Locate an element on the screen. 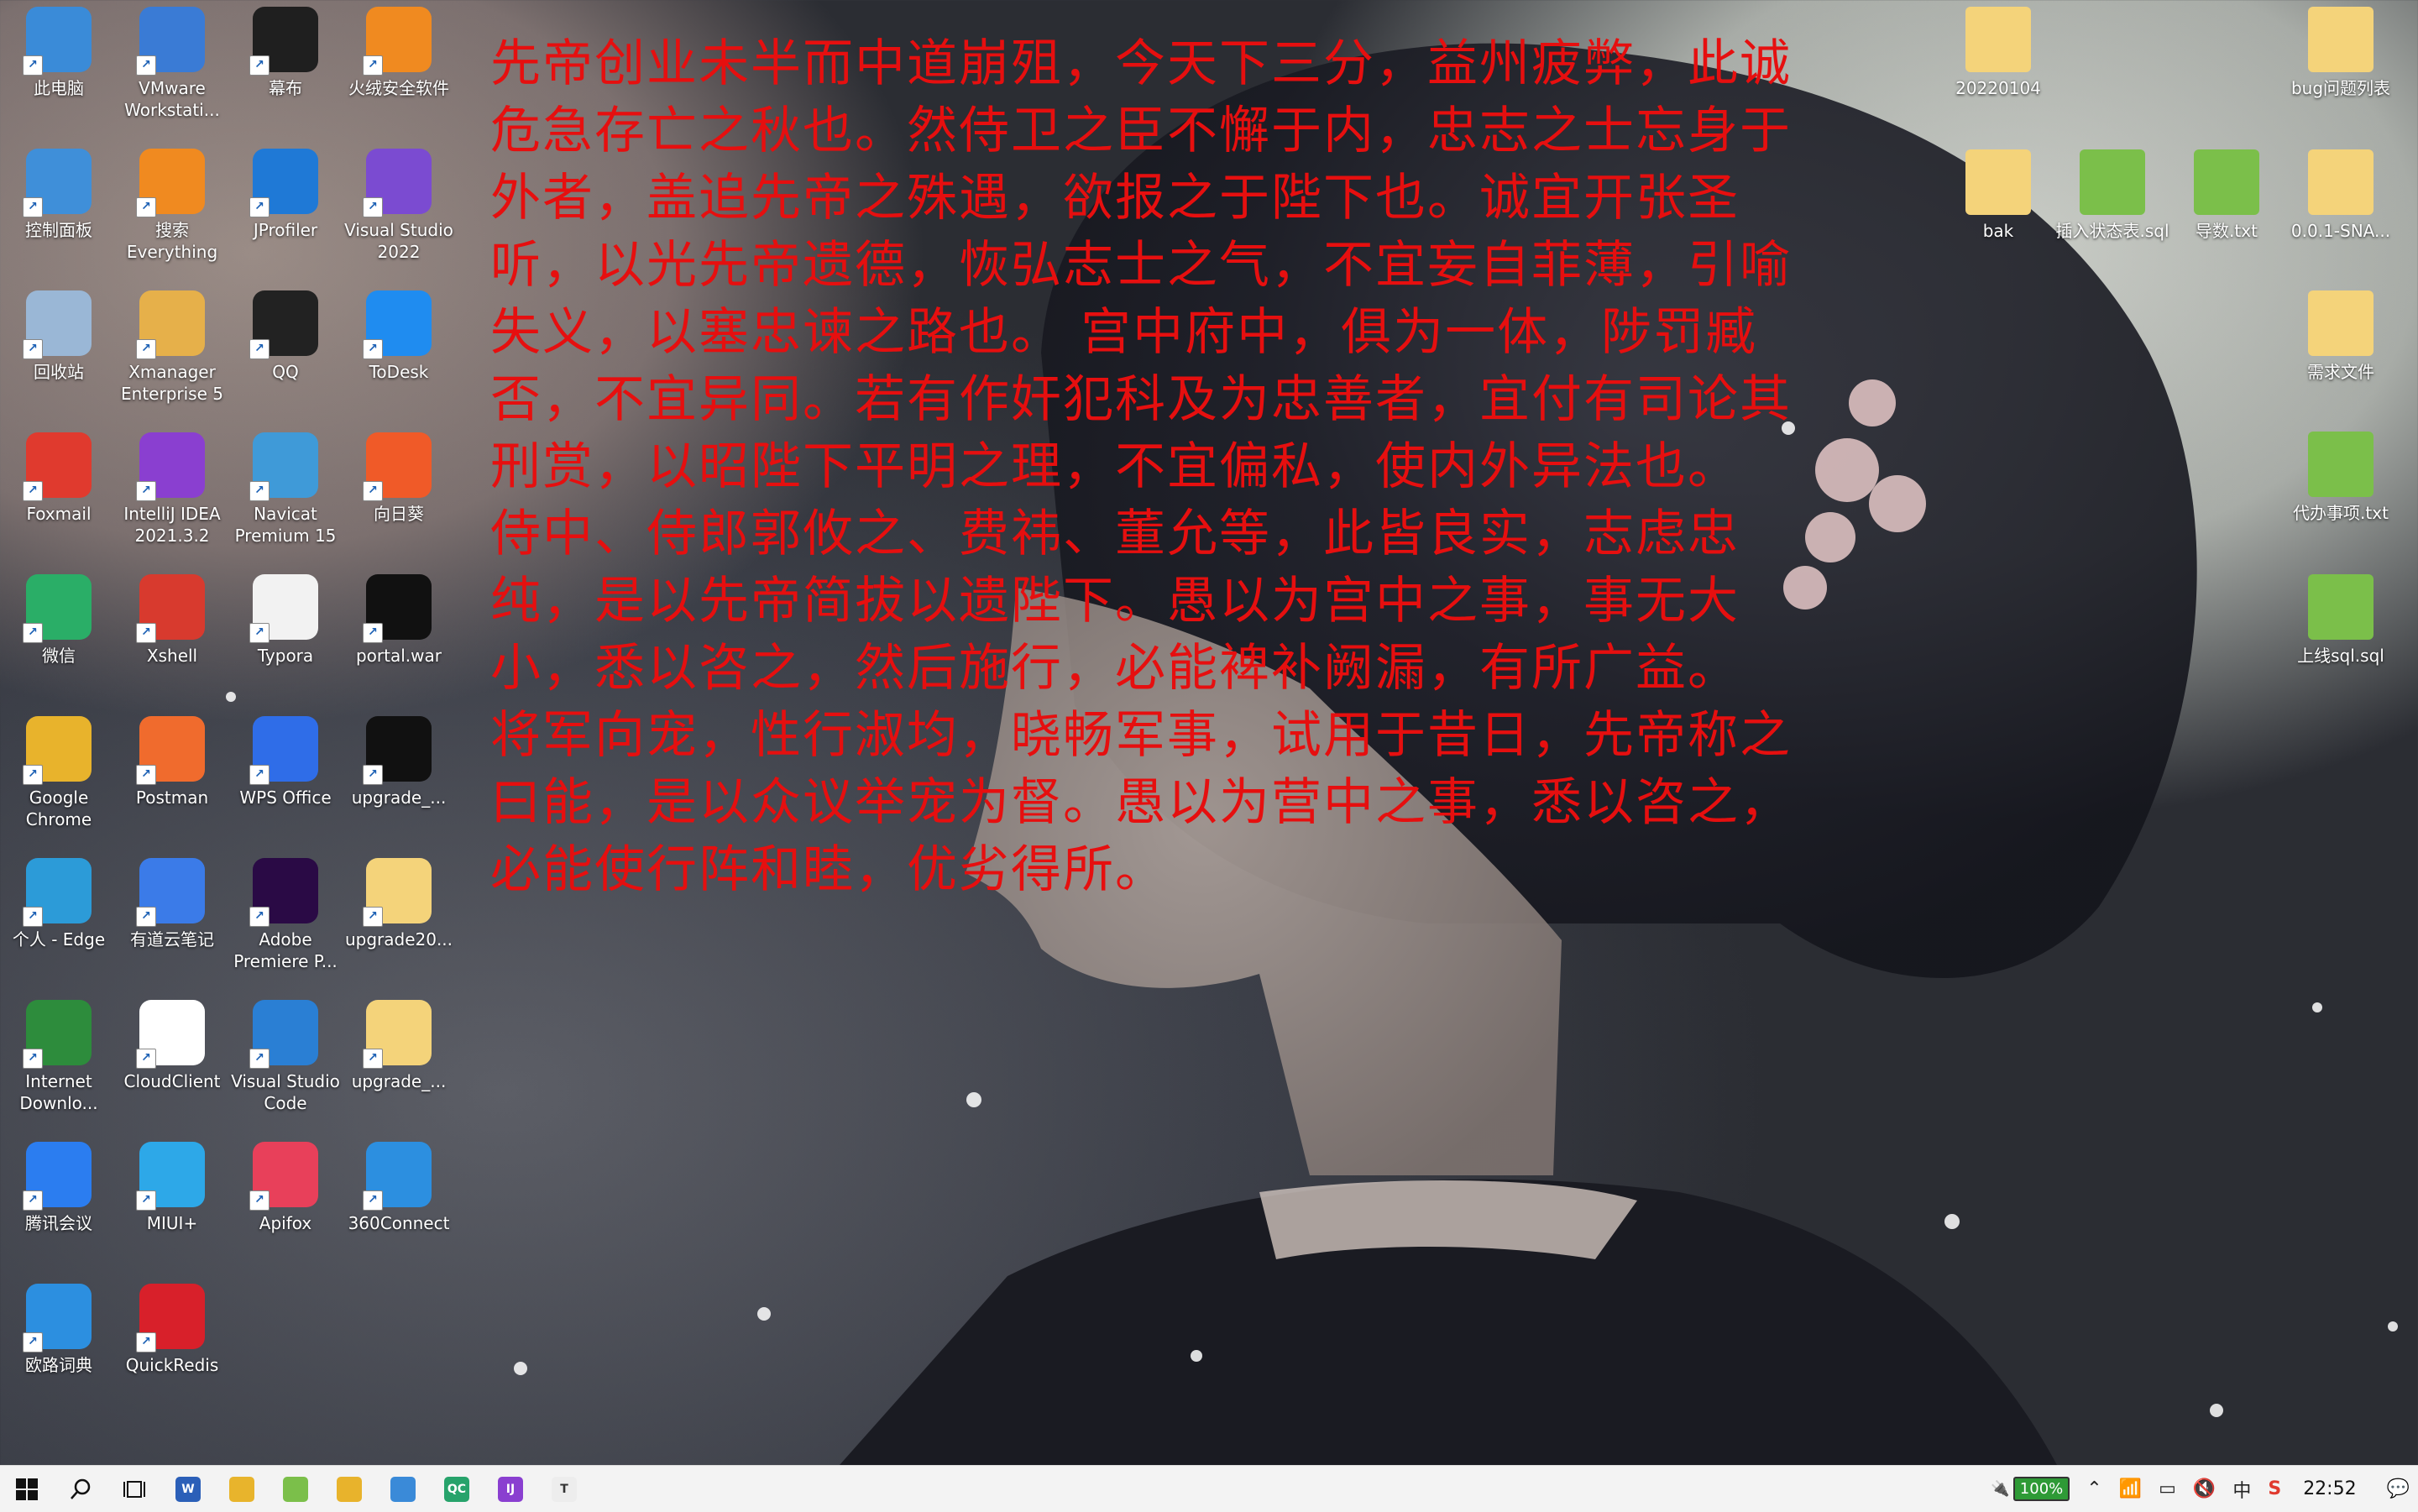 The image size is (2418, 1512). desktop-icon: ↗ QuickRedis is located at coordinates (172, 1330).